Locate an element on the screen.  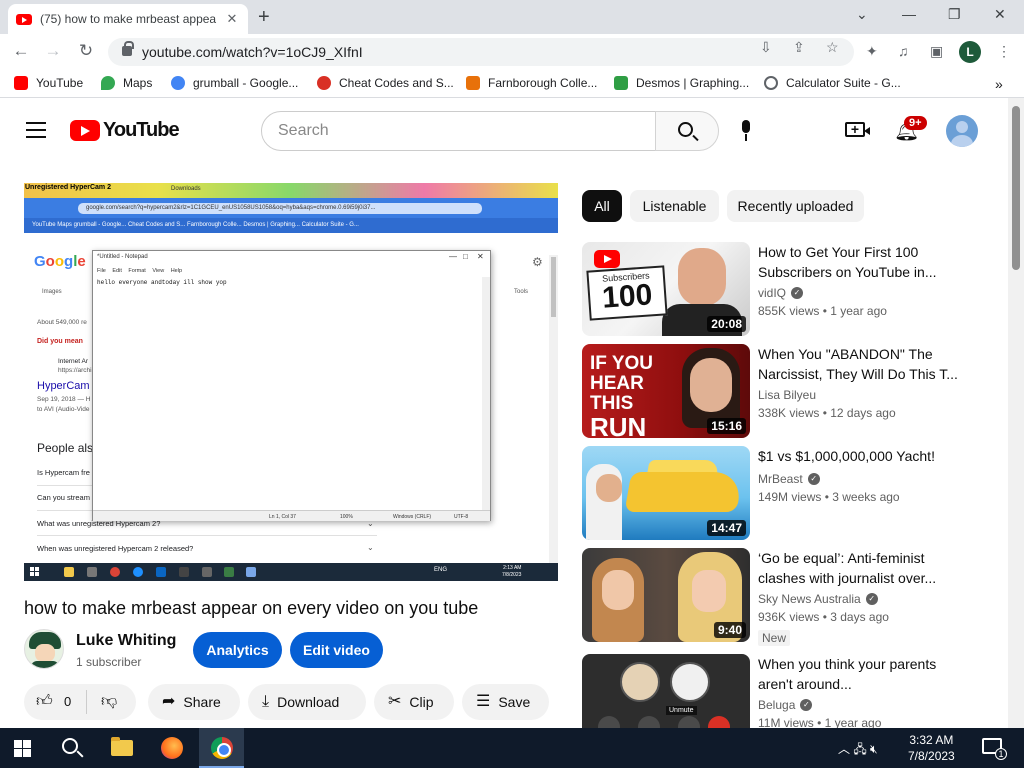
media-control-icon: ♫ is located at coordinates (903, 51).